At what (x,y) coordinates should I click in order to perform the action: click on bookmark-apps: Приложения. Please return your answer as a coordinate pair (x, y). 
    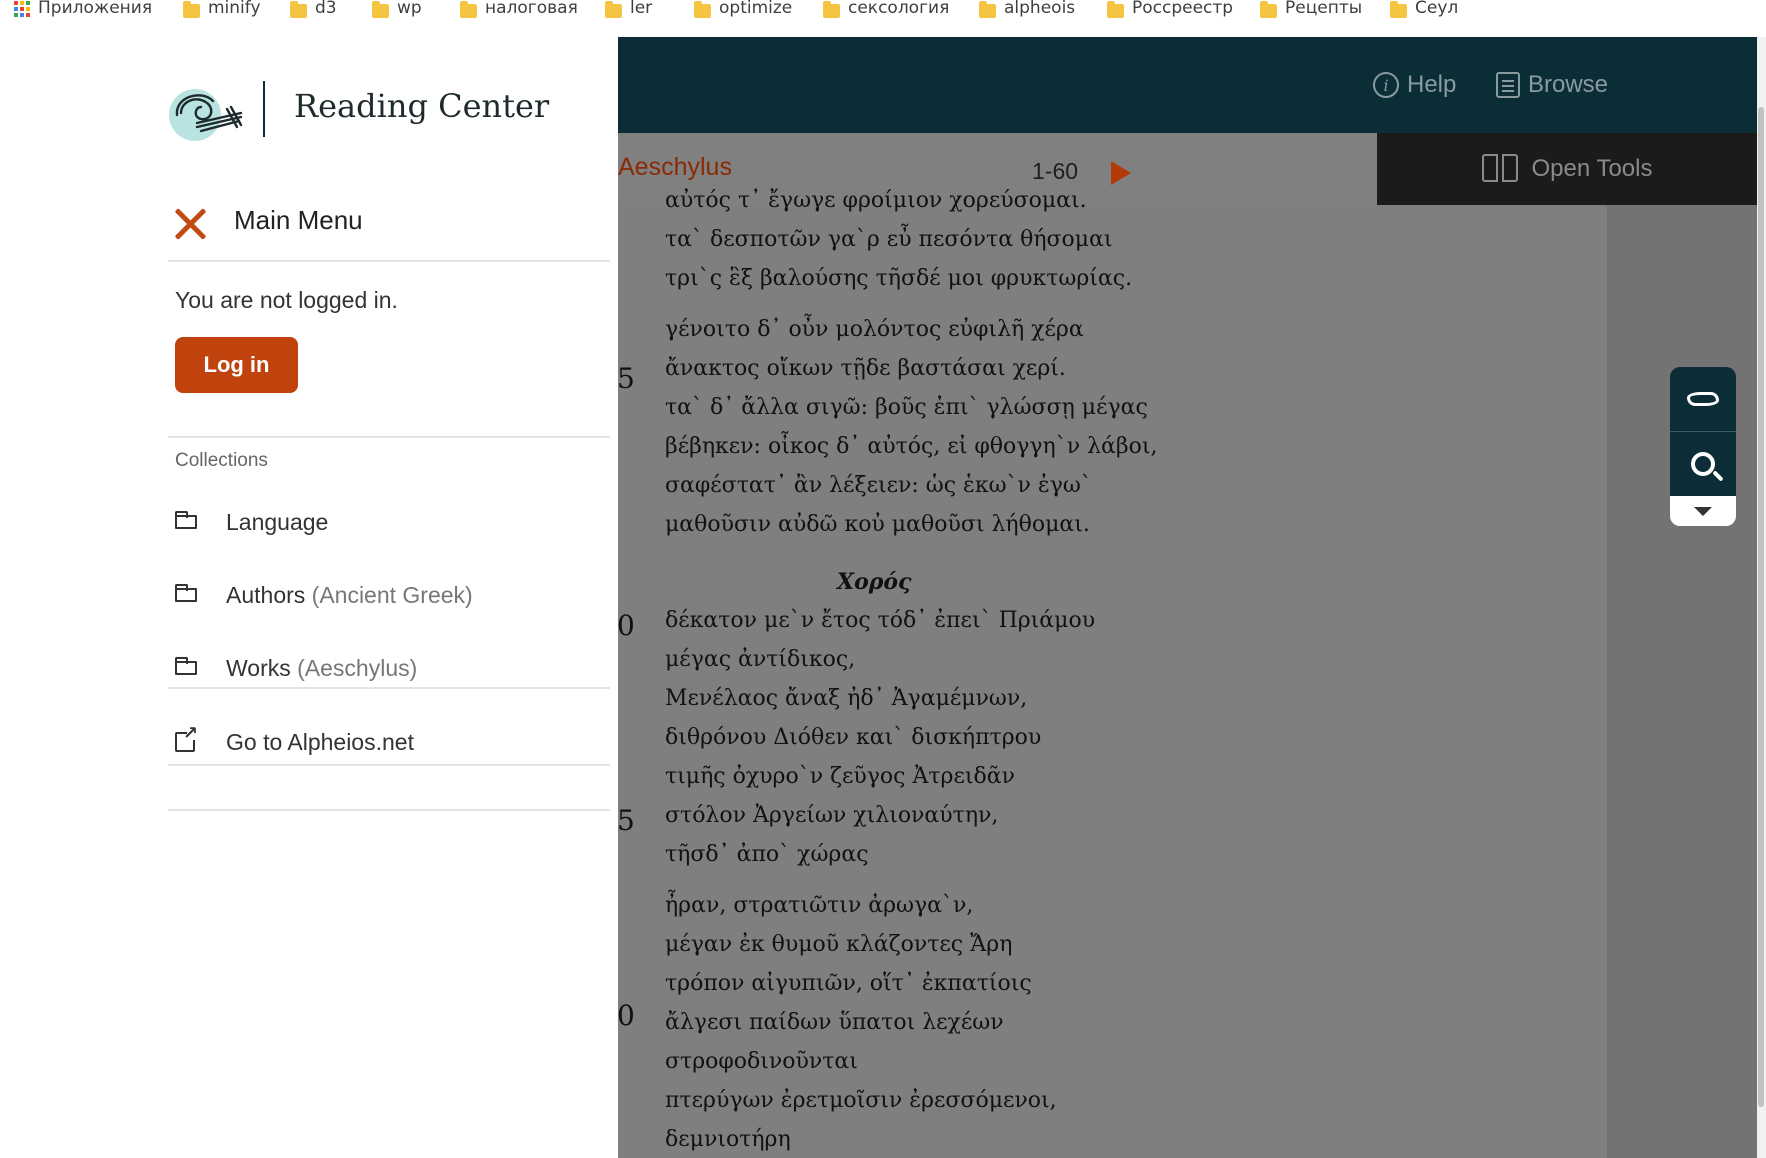
    Looking at the image, I should click on (83, 9).